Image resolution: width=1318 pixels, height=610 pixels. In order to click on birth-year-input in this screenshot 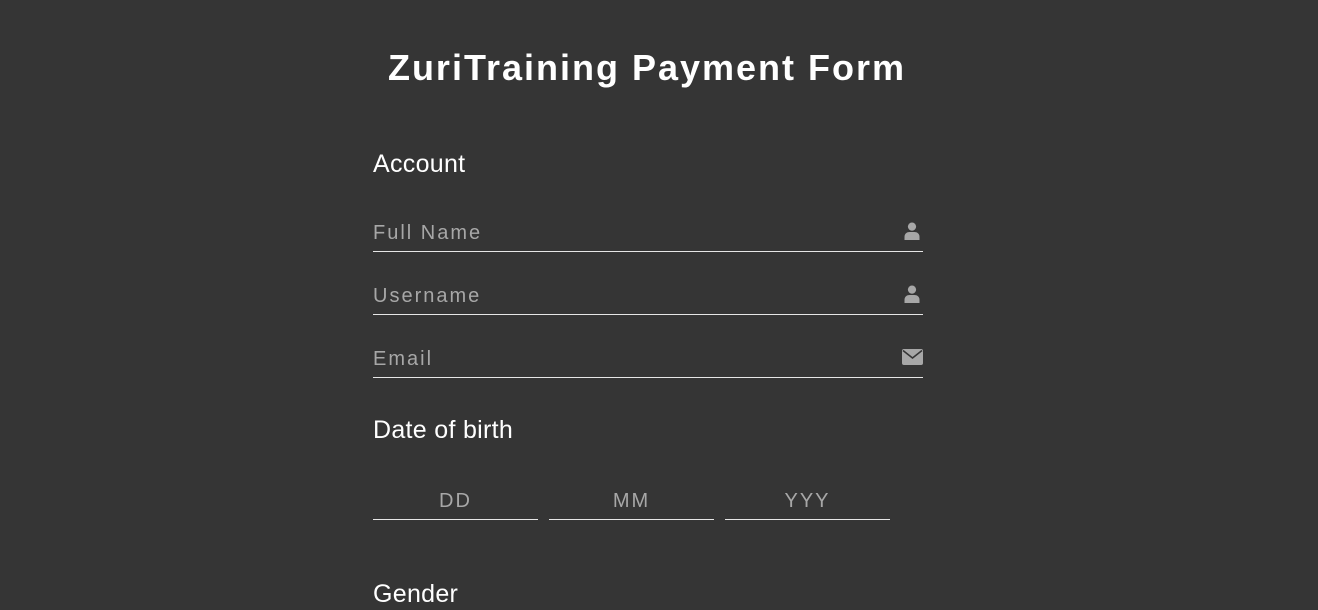, I will do `click(807, 504)`.